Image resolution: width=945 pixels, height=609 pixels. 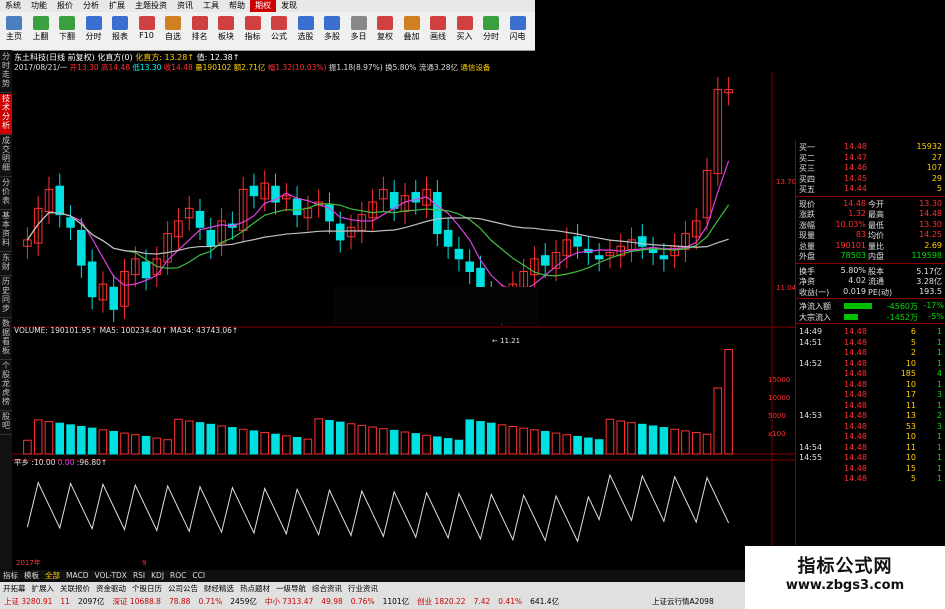 What do you see at coordinates (253, 31) in the screenshot?
I see `toolbar-button: 指标` at bounding box center [253, 31].